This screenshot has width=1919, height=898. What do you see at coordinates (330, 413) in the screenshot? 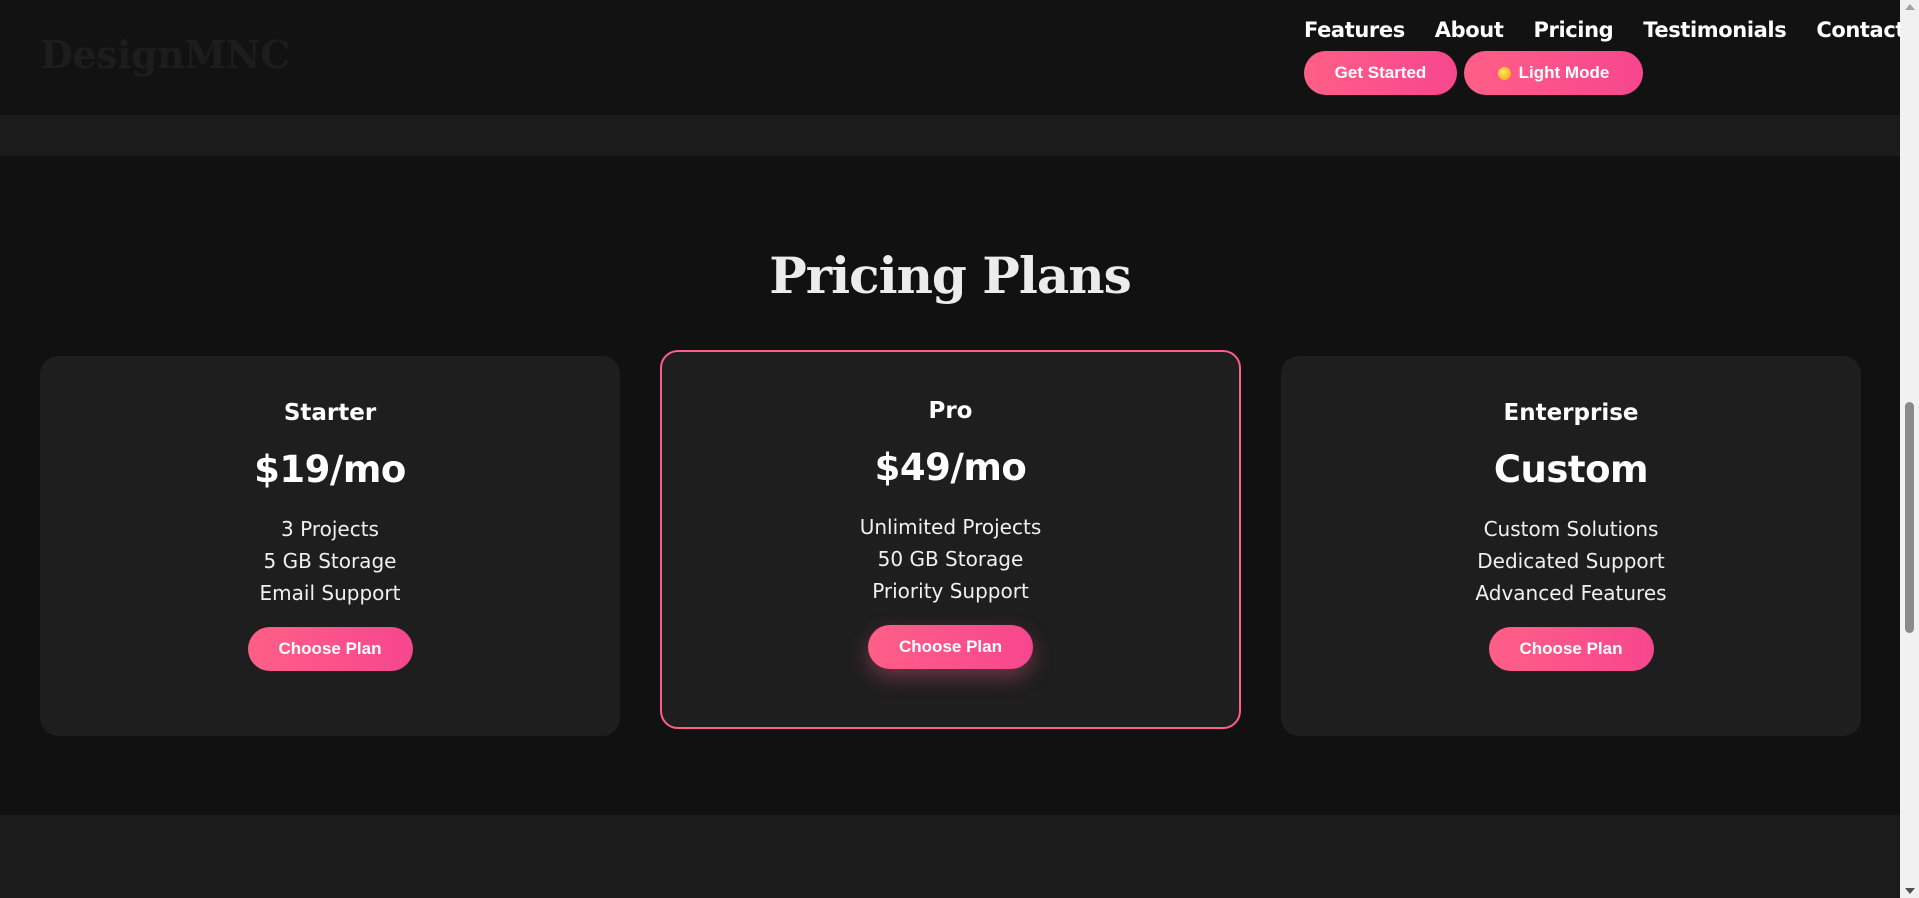
I see `plan-name: Starter` at bounding box center [330, 413].